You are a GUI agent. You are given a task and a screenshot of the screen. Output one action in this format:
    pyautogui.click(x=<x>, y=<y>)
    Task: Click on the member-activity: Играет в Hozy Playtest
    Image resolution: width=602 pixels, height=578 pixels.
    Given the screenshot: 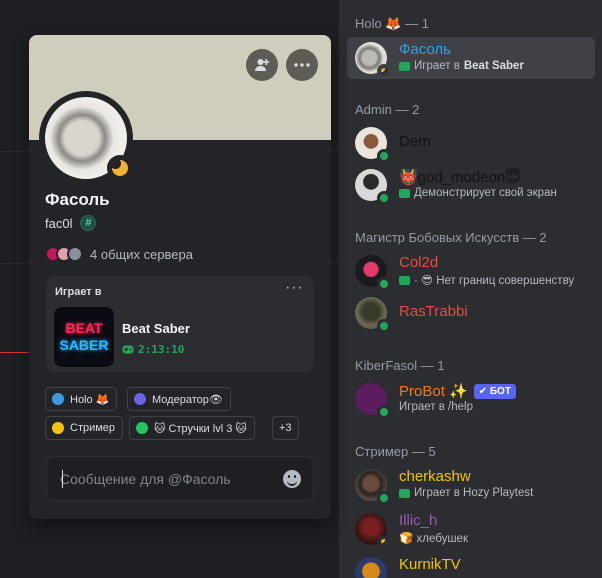 What is the action you would take?
    pyautogui.click(x=466, y=493)
    